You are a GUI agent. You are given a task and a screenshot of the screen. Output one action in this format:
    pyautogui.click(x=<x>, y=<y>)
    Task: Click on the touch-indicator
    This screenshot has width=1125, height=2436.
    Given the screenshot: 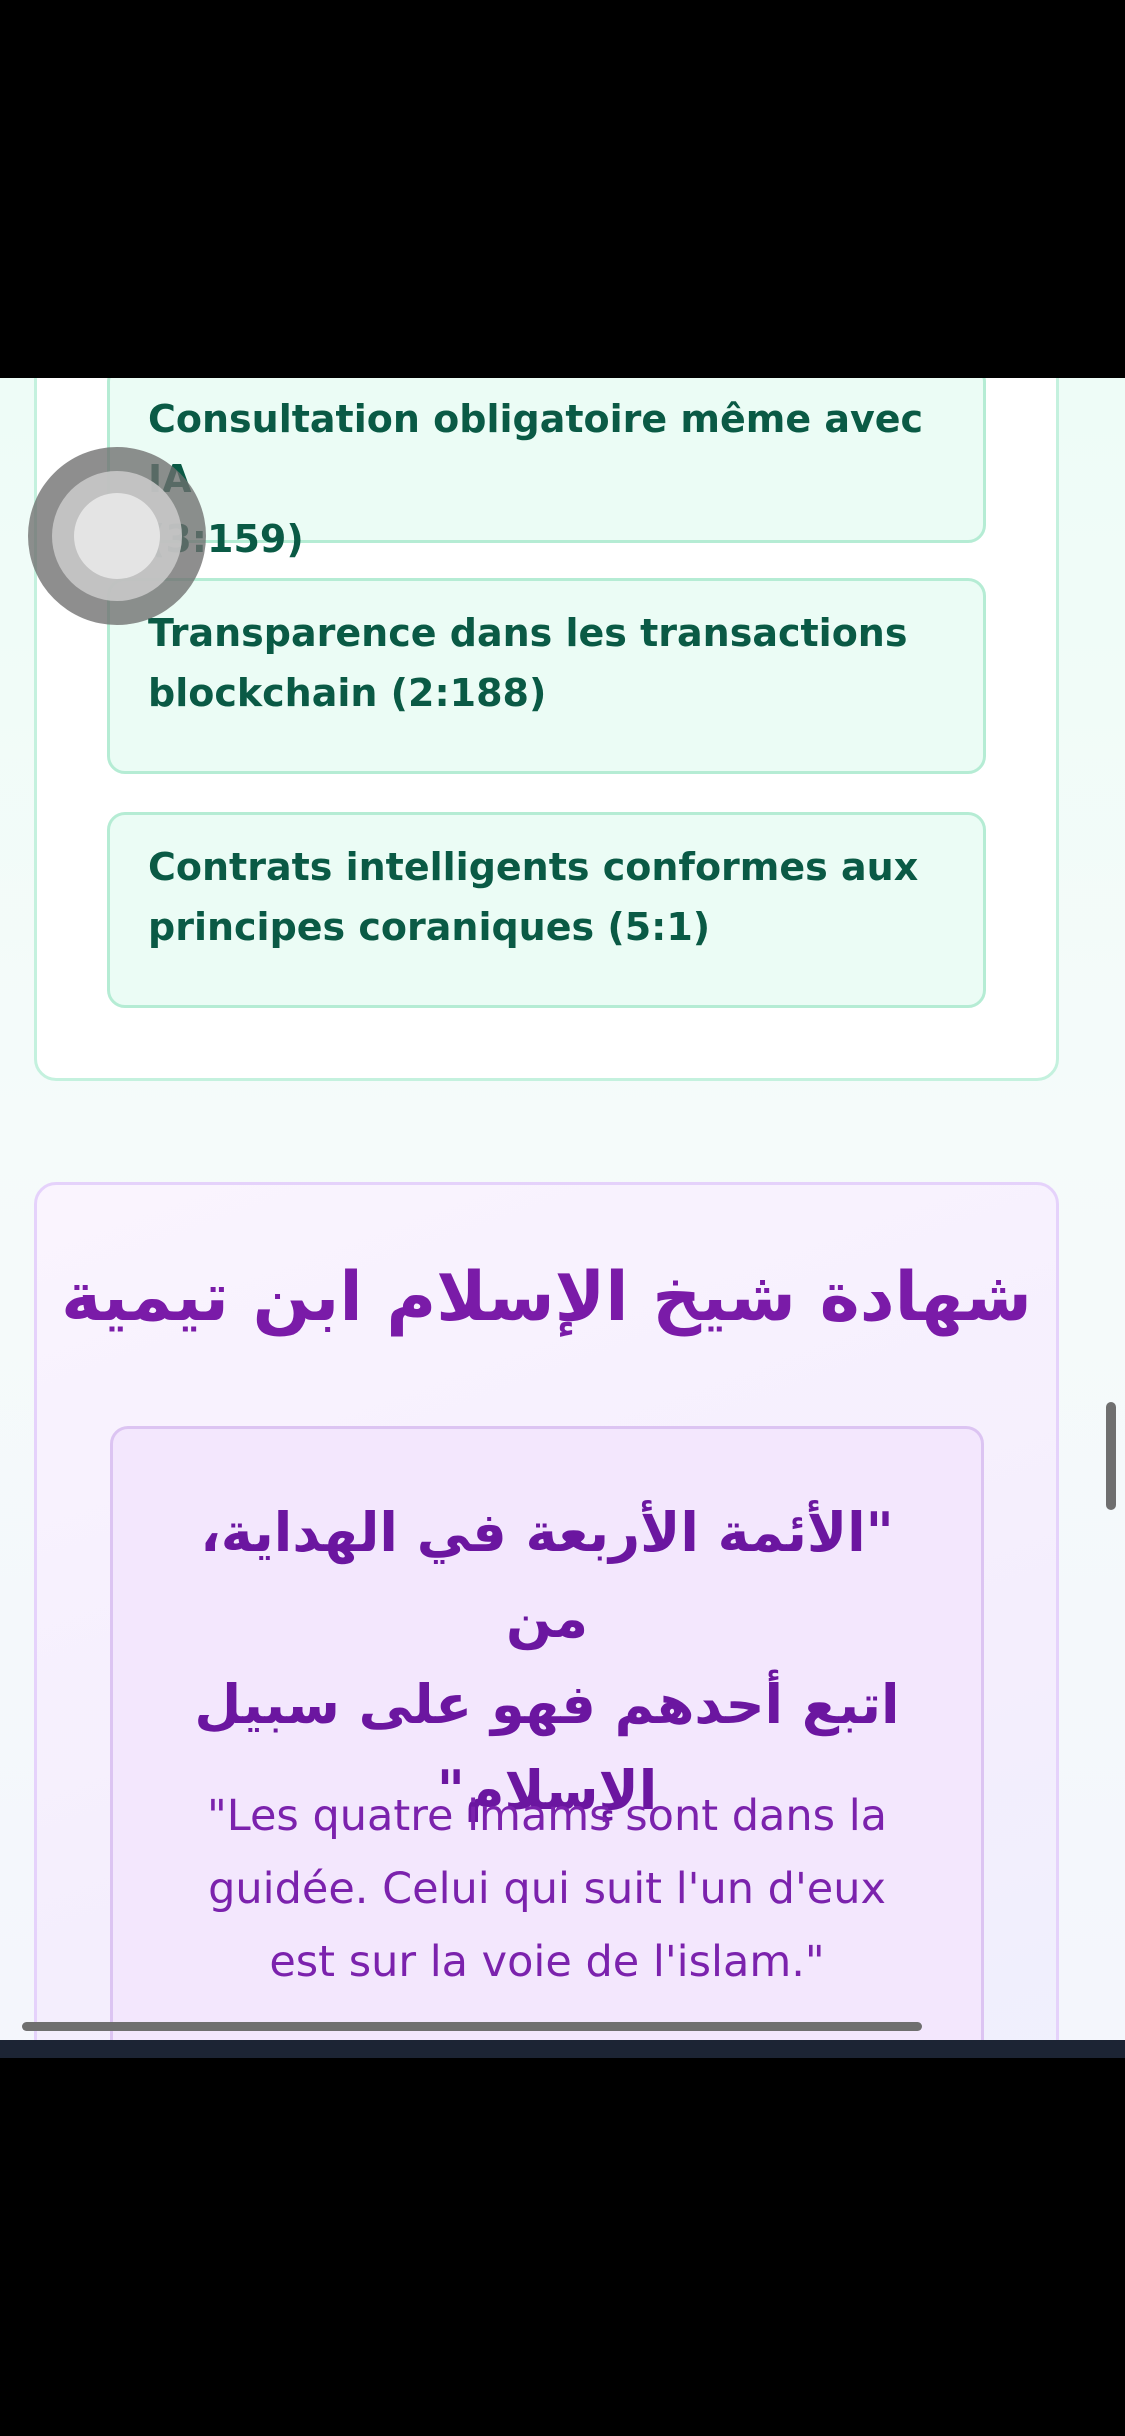 What is the action you would take?
    pyautogui.click(x=117, y=536)
    